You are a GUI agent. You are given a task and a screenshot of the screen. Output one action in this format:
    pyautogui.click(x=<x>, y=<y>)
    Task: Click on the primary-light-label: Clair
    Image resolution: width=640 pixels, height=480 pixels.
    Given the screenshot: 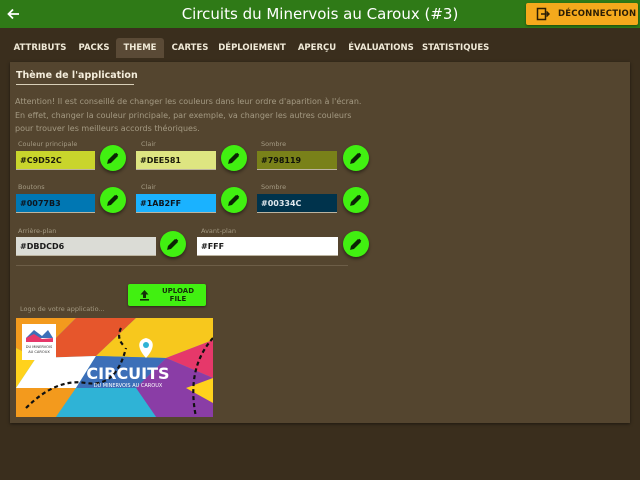 What is the action you would take?
    pyautogui.click(x=148, y=144)
    